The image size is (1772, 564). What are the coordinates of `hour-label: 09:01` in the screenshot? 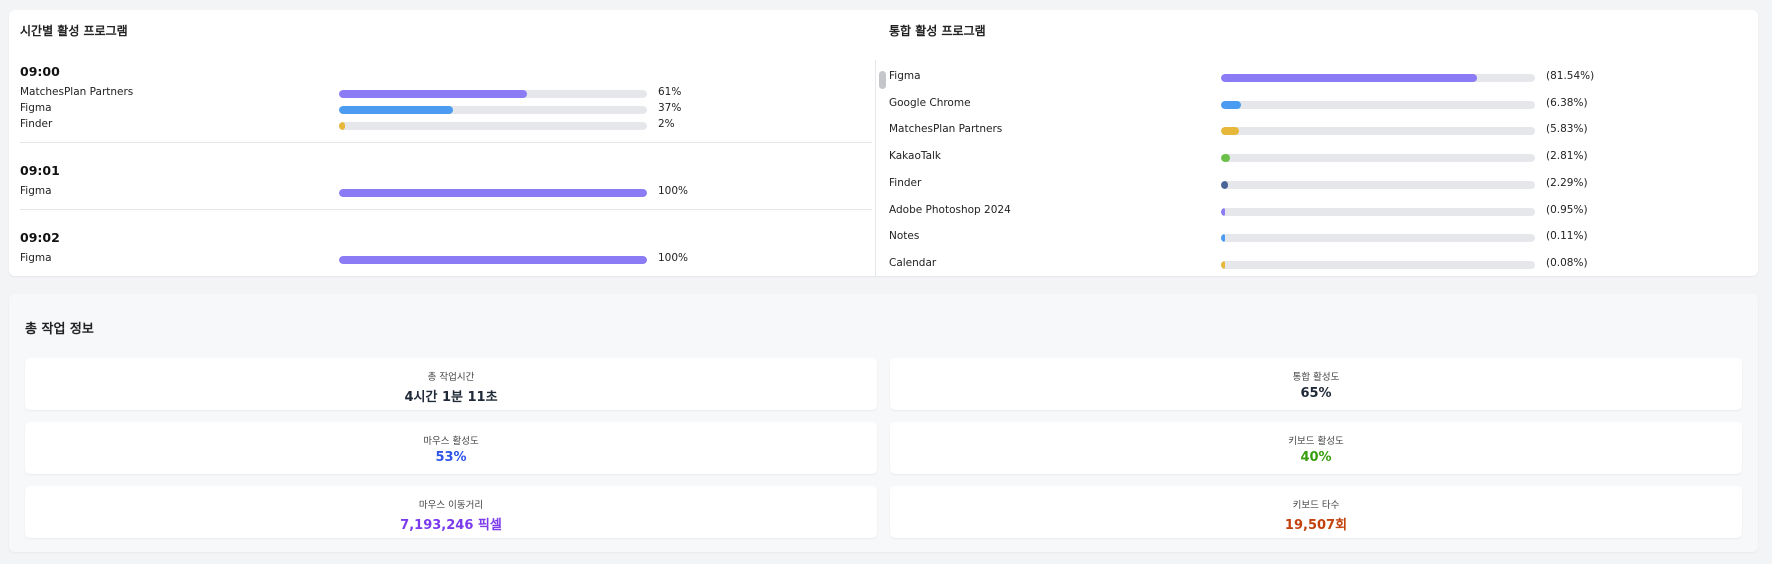 It's located at (40, 170).